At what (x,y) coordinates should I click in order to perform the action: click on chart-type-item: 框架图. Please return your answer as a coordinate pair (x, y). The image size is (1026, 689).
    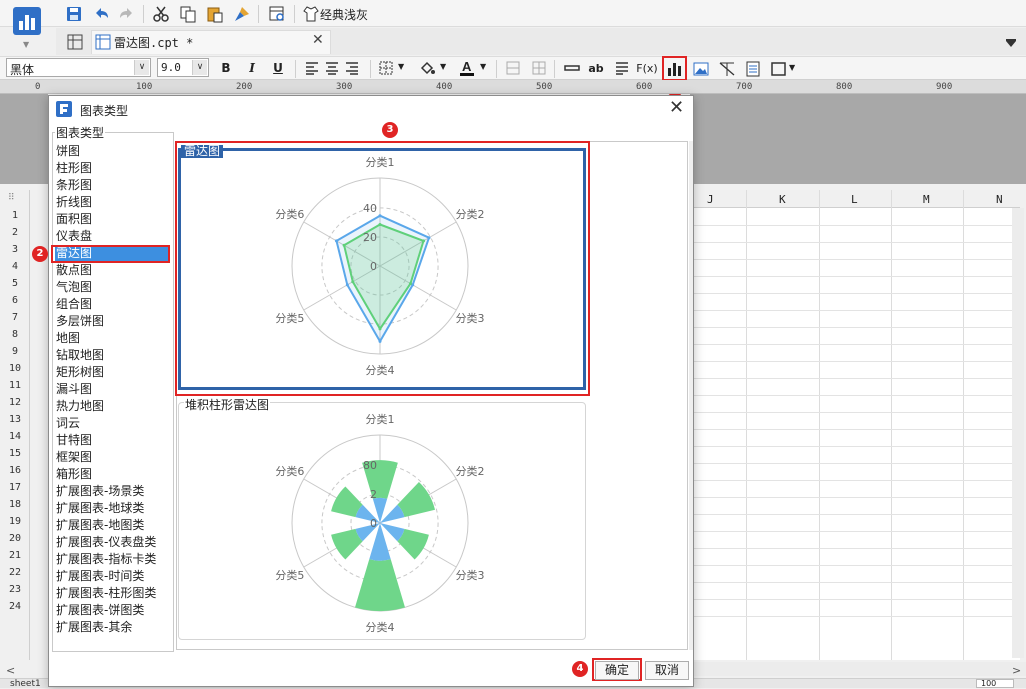
    Looking at the image, I should click on (111, 457).